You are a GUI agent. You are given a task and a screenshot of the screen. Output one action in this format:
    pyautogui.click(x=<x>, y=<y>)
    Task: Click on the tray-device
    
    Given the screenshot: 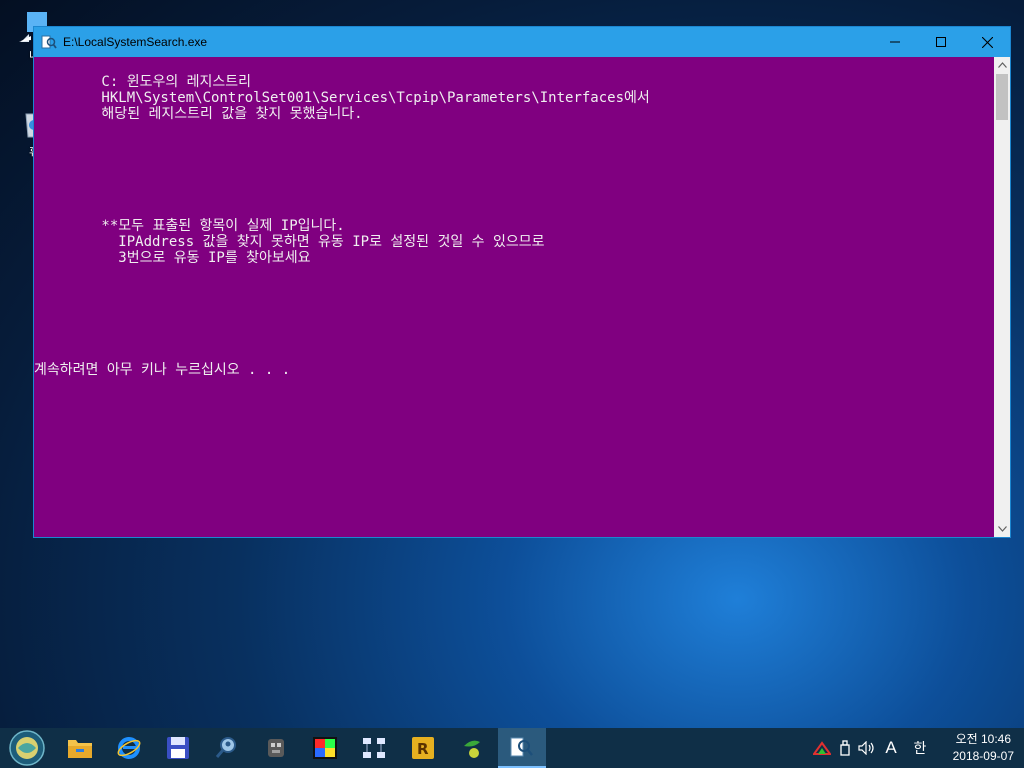 What is the action you would take?
    pyautogui.click(x=845, y=748)
    